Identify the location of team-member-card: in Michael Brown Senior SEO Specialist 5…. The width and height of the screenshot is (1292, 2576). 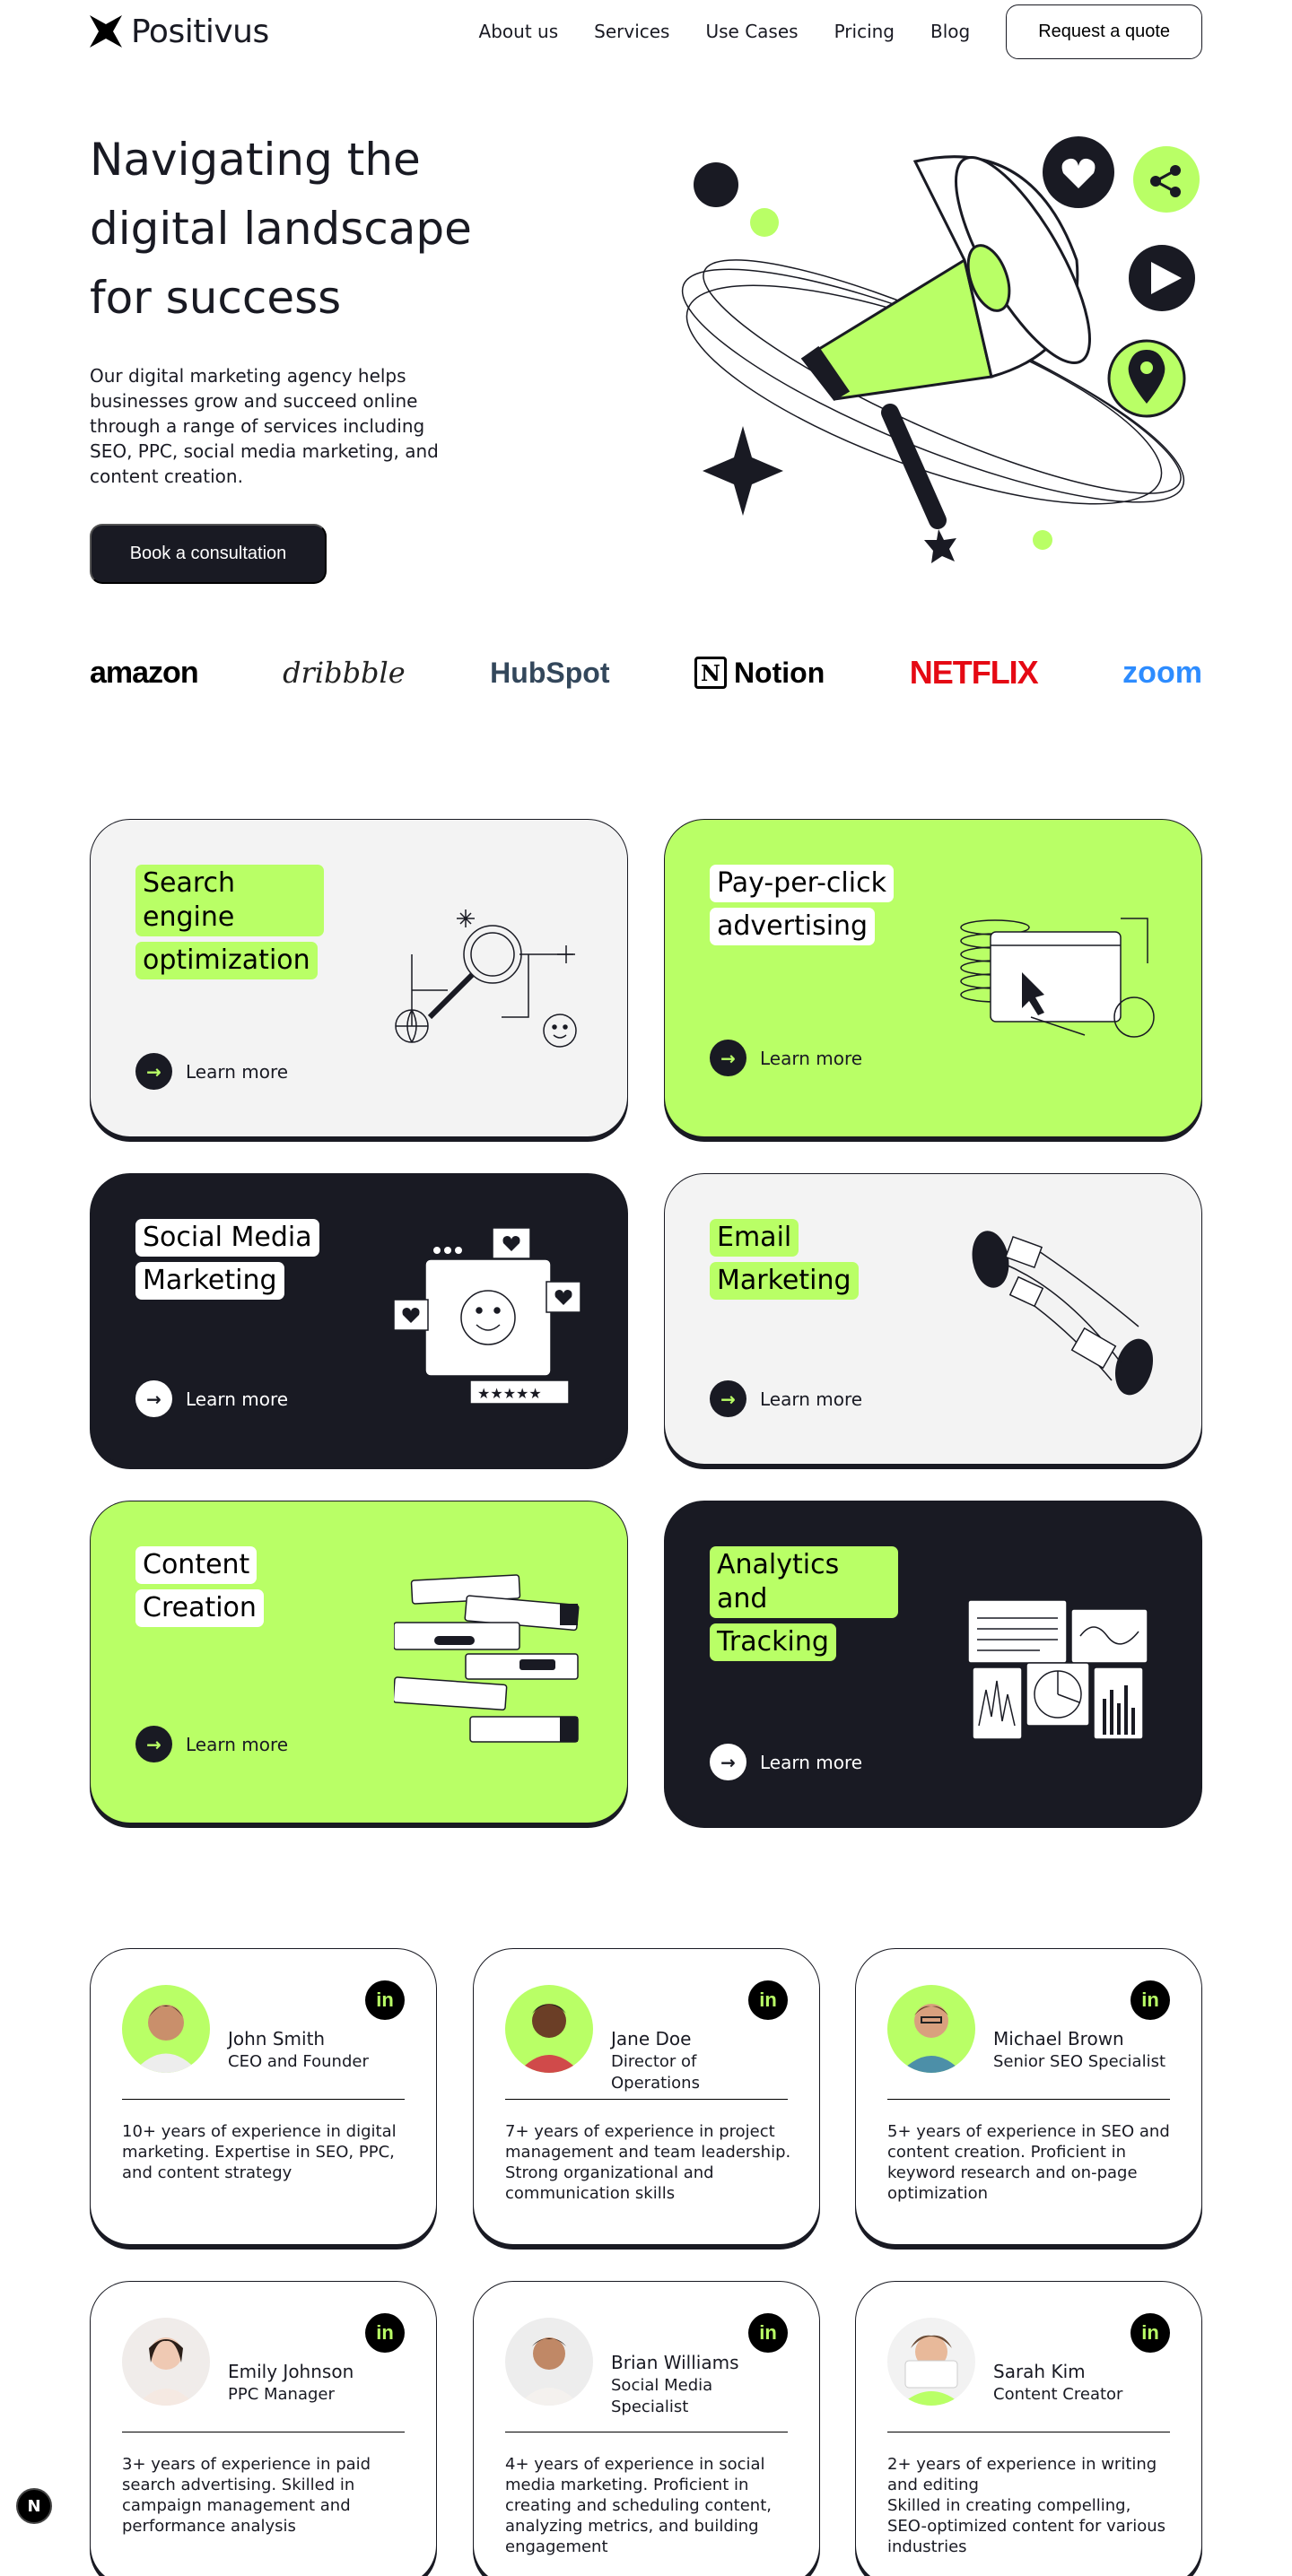
(1028, 2096).